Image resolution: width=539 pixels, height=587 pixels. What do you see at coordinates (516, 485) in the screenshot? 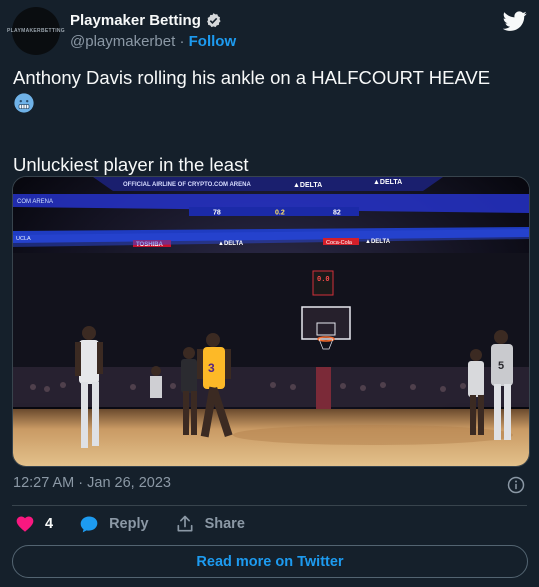
I see `info-icon` at bounding box center [516, 485].